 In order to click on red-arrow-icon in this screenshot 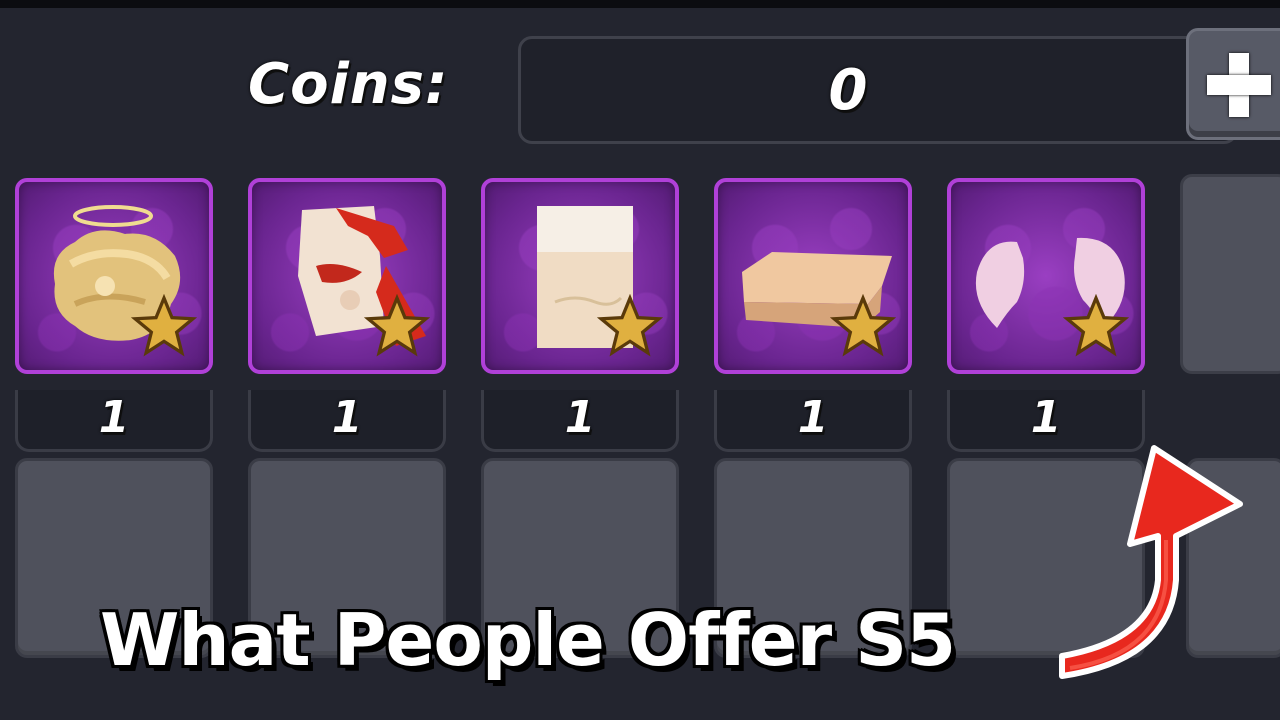, I will do `click(1151, 562)`.